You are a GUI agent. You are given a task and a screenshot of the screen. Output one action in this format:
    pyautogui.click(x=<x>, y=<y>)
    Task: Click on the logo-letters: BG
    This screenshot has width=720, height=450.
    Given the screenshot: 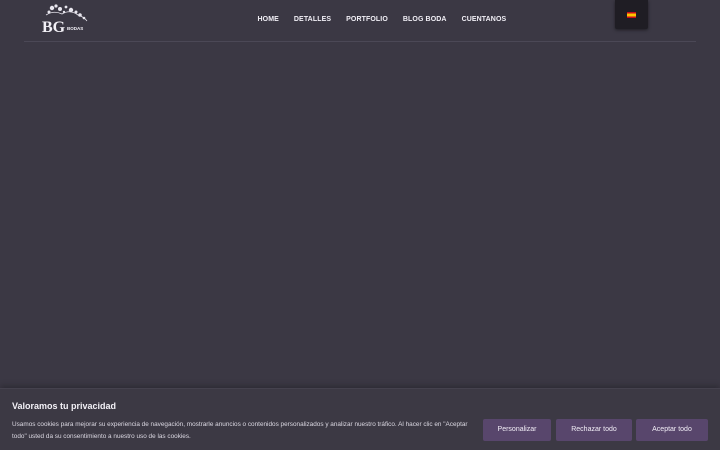 What is the action you would take?
    pyautogui.click(x=54, y=27)
    